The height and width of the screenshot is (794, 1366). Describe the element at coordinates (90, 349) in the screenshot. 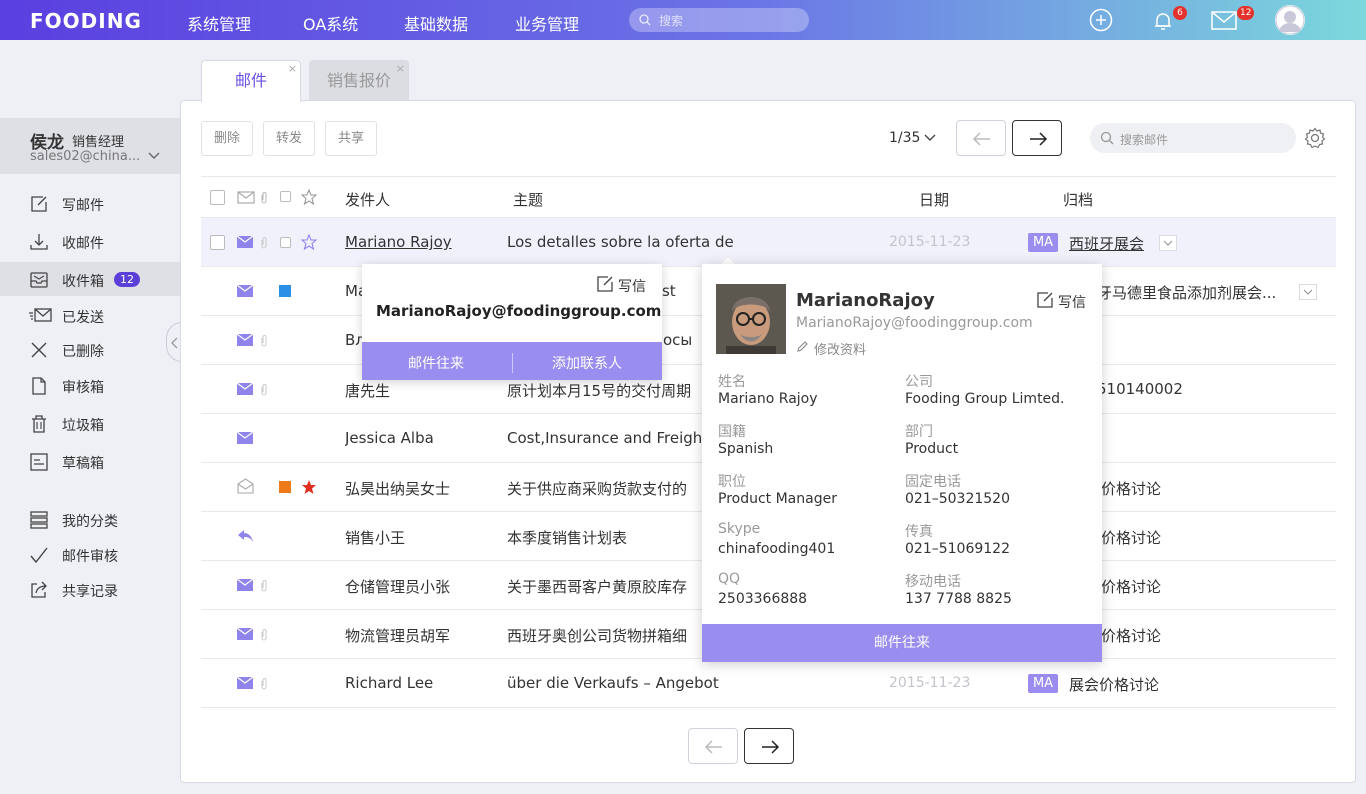

I see `sidebar-item-deleted: 已删除` at that location.